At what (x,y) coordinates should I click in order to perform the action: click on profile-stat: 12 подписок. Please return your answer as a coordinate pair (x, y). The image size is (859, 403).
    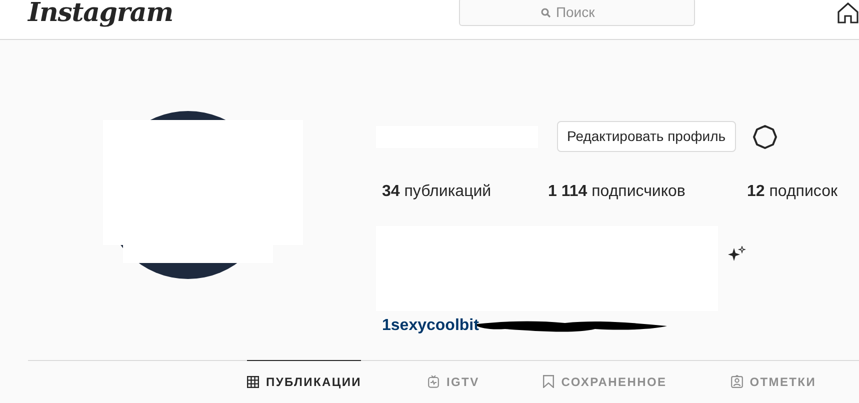
    Looking at the image, I should click on (792, 192).